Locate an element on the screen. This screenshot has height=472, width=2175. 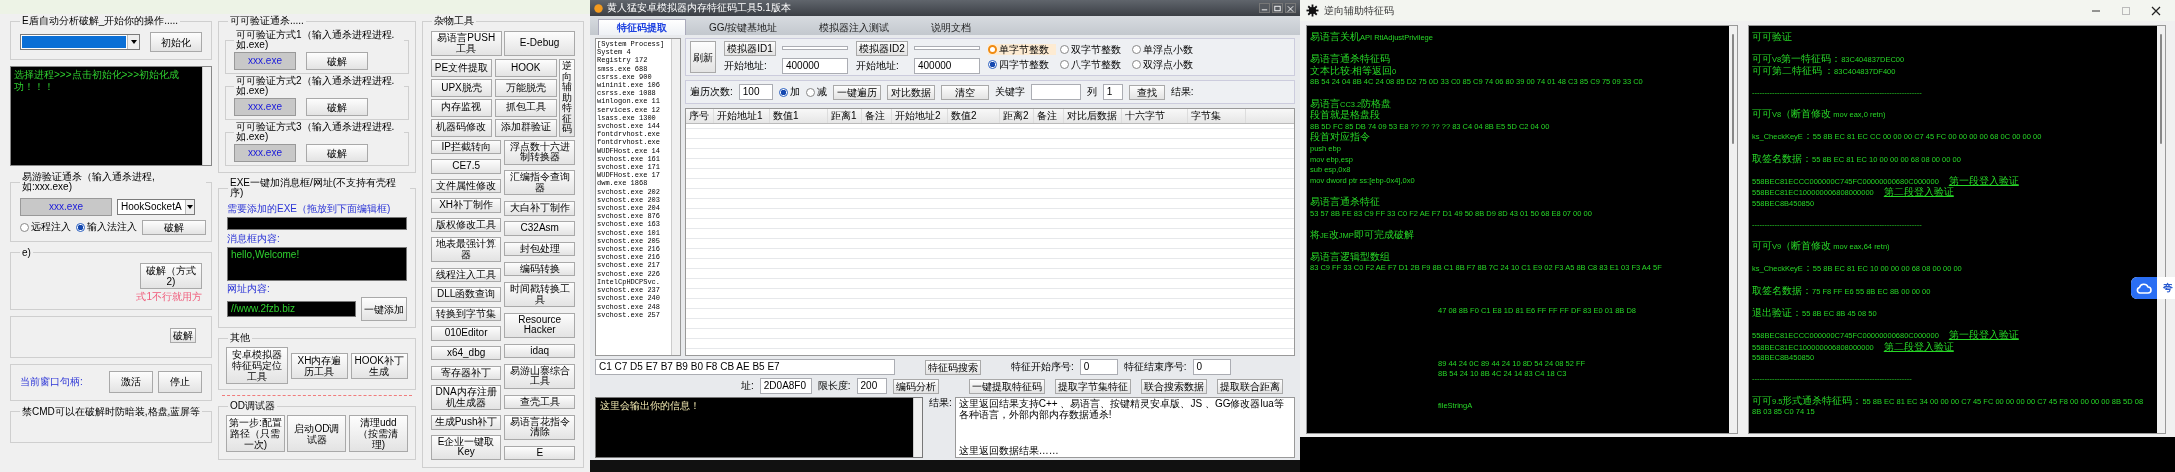
push-button: 联合搜索数据 is located at coordinates (1173, 386).